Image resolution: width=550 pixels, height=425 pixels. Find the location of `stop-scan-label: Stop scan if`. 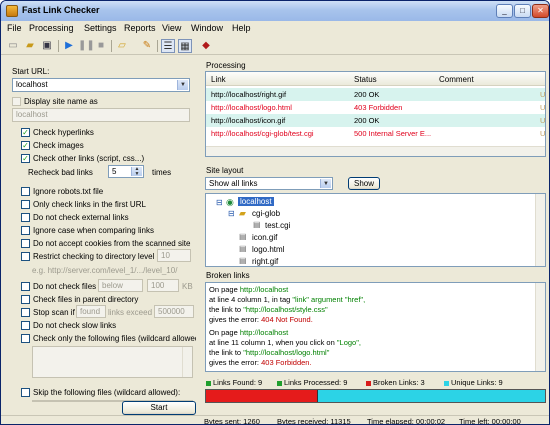

stop-scan-label: Stop scan if is located at coordinates (54, 312).